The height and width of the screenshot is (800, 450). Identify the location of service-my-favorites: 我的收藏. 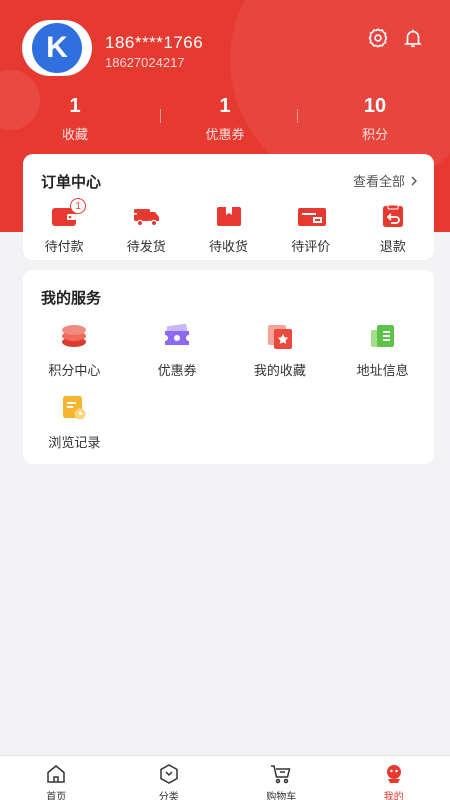
(280, 352).